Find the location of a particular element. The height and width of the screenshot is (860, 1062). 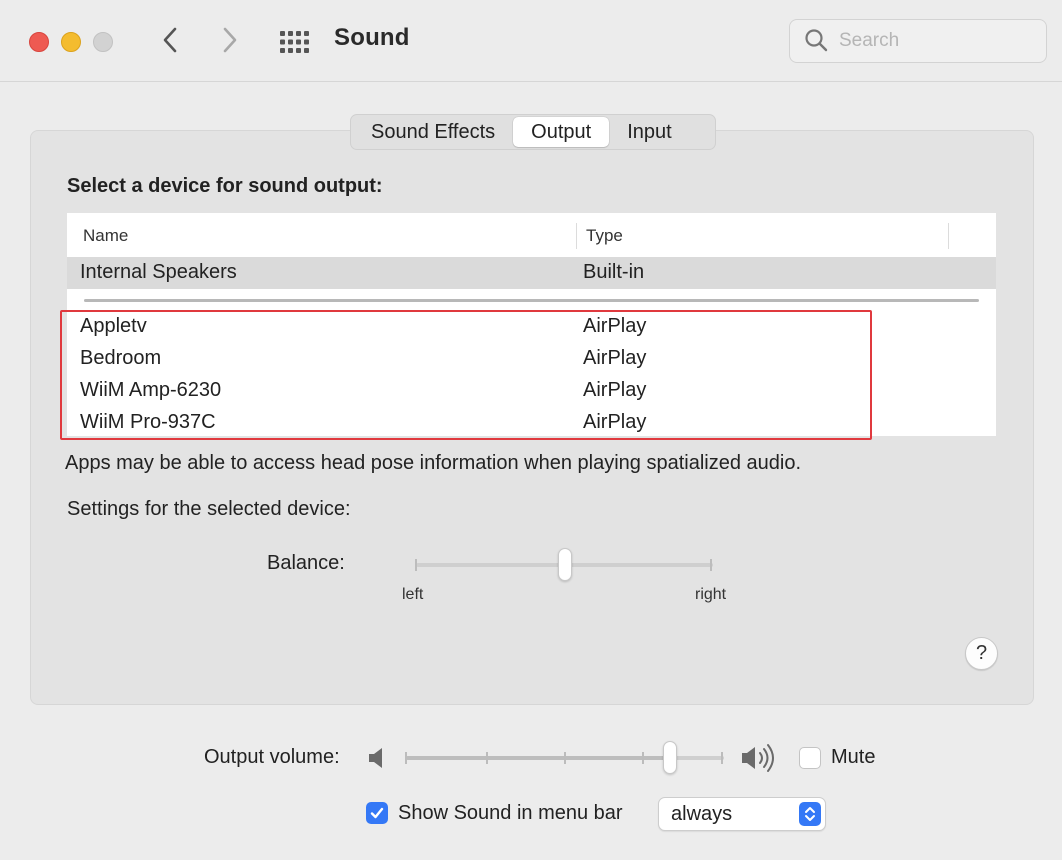

zoom-window-button is located at coordinates (103, 42).